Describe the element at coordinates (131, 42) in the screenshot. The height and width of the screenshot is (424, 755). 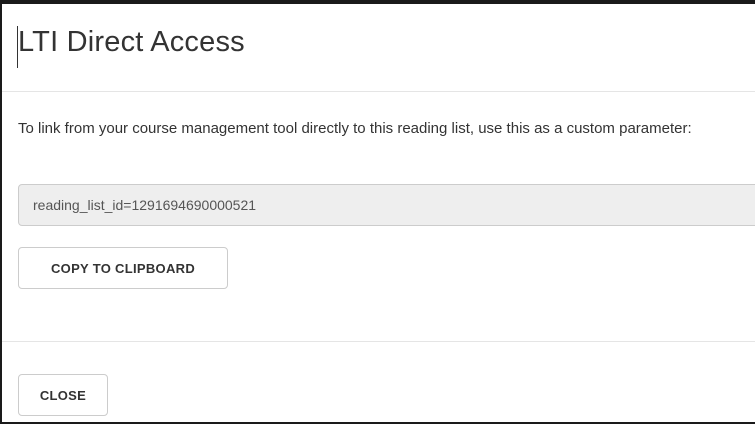
I see `dialog-title: LTI Direct Access` at that location.